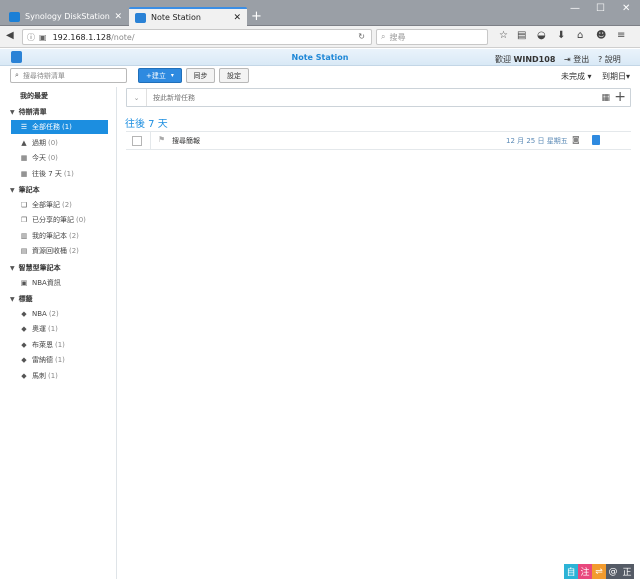 This screenshot has height=579, width=640. I want to click on search-icon: ⌕, so click(17, 75).